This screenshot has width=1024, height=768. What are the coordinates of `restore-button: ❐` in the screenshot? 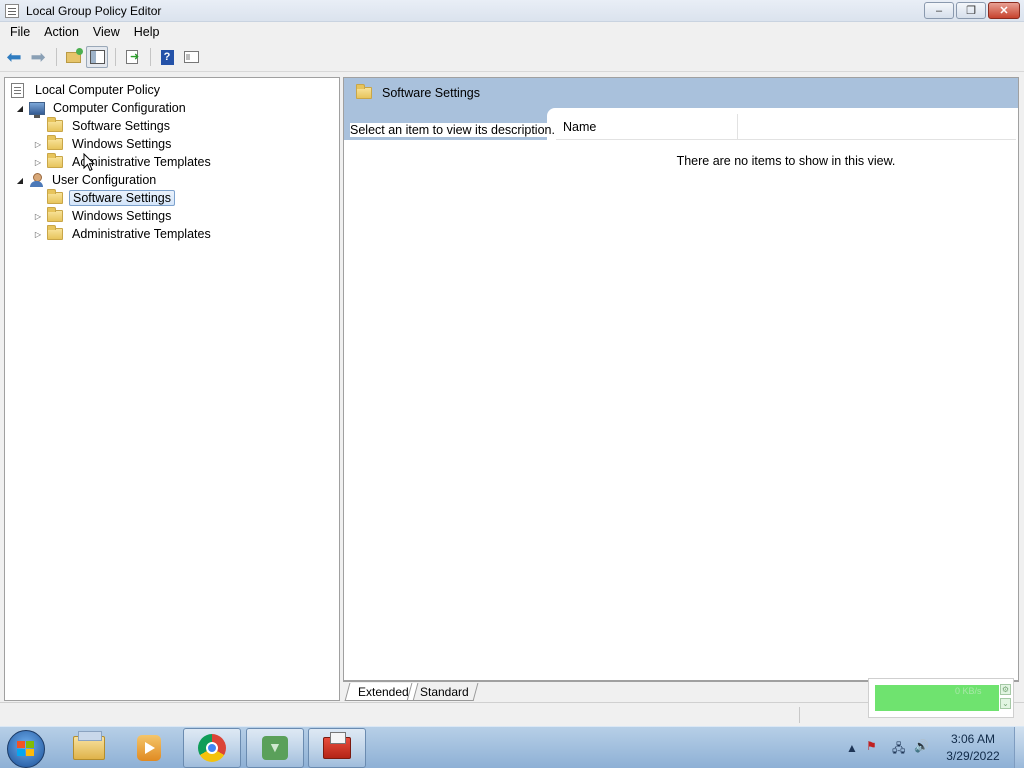 It's located at (971, 10).